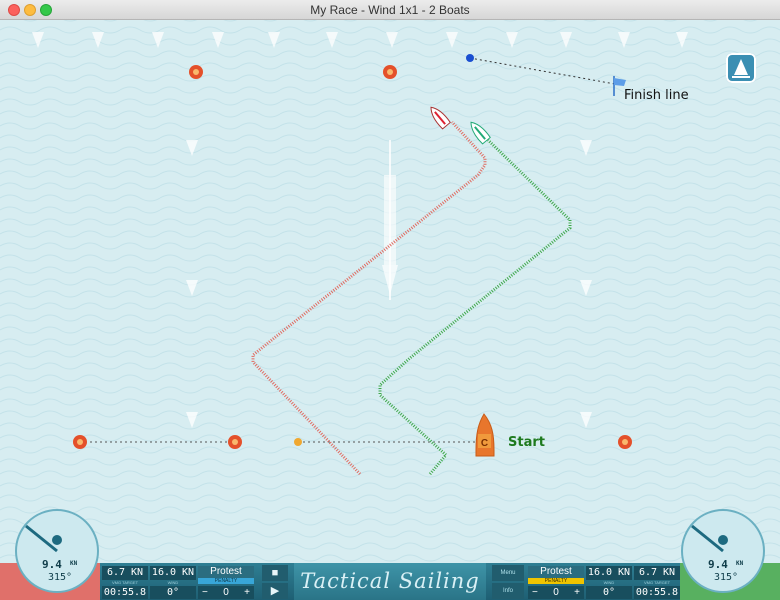  I want to click on left-wind-speed: 9.4, so click(52, 564).